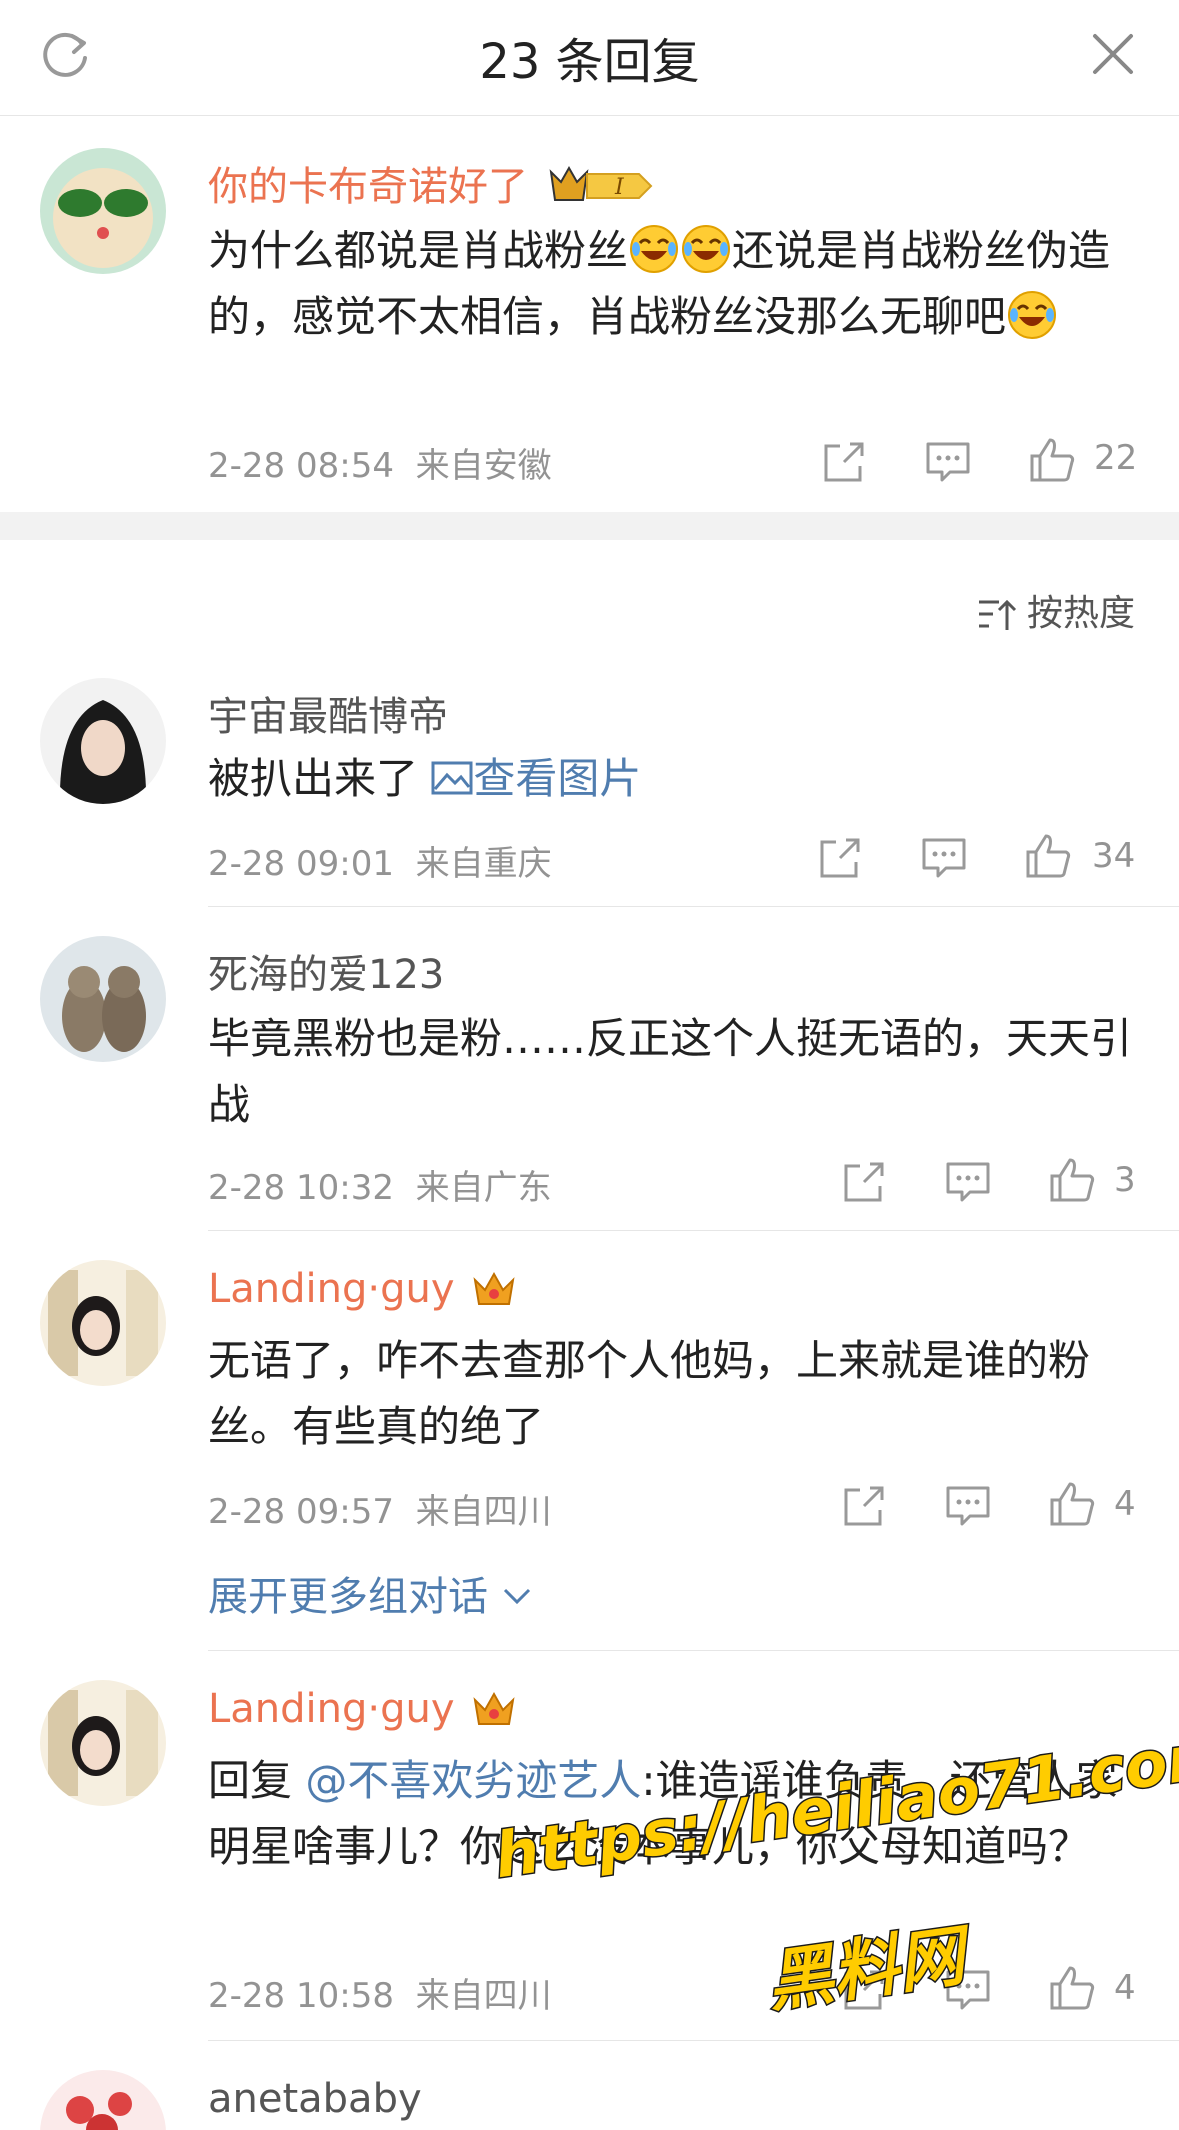 This screenshot has width=1179, height=2130. I want to click on reply-time: 2-28 09:01, so click(301, 864).